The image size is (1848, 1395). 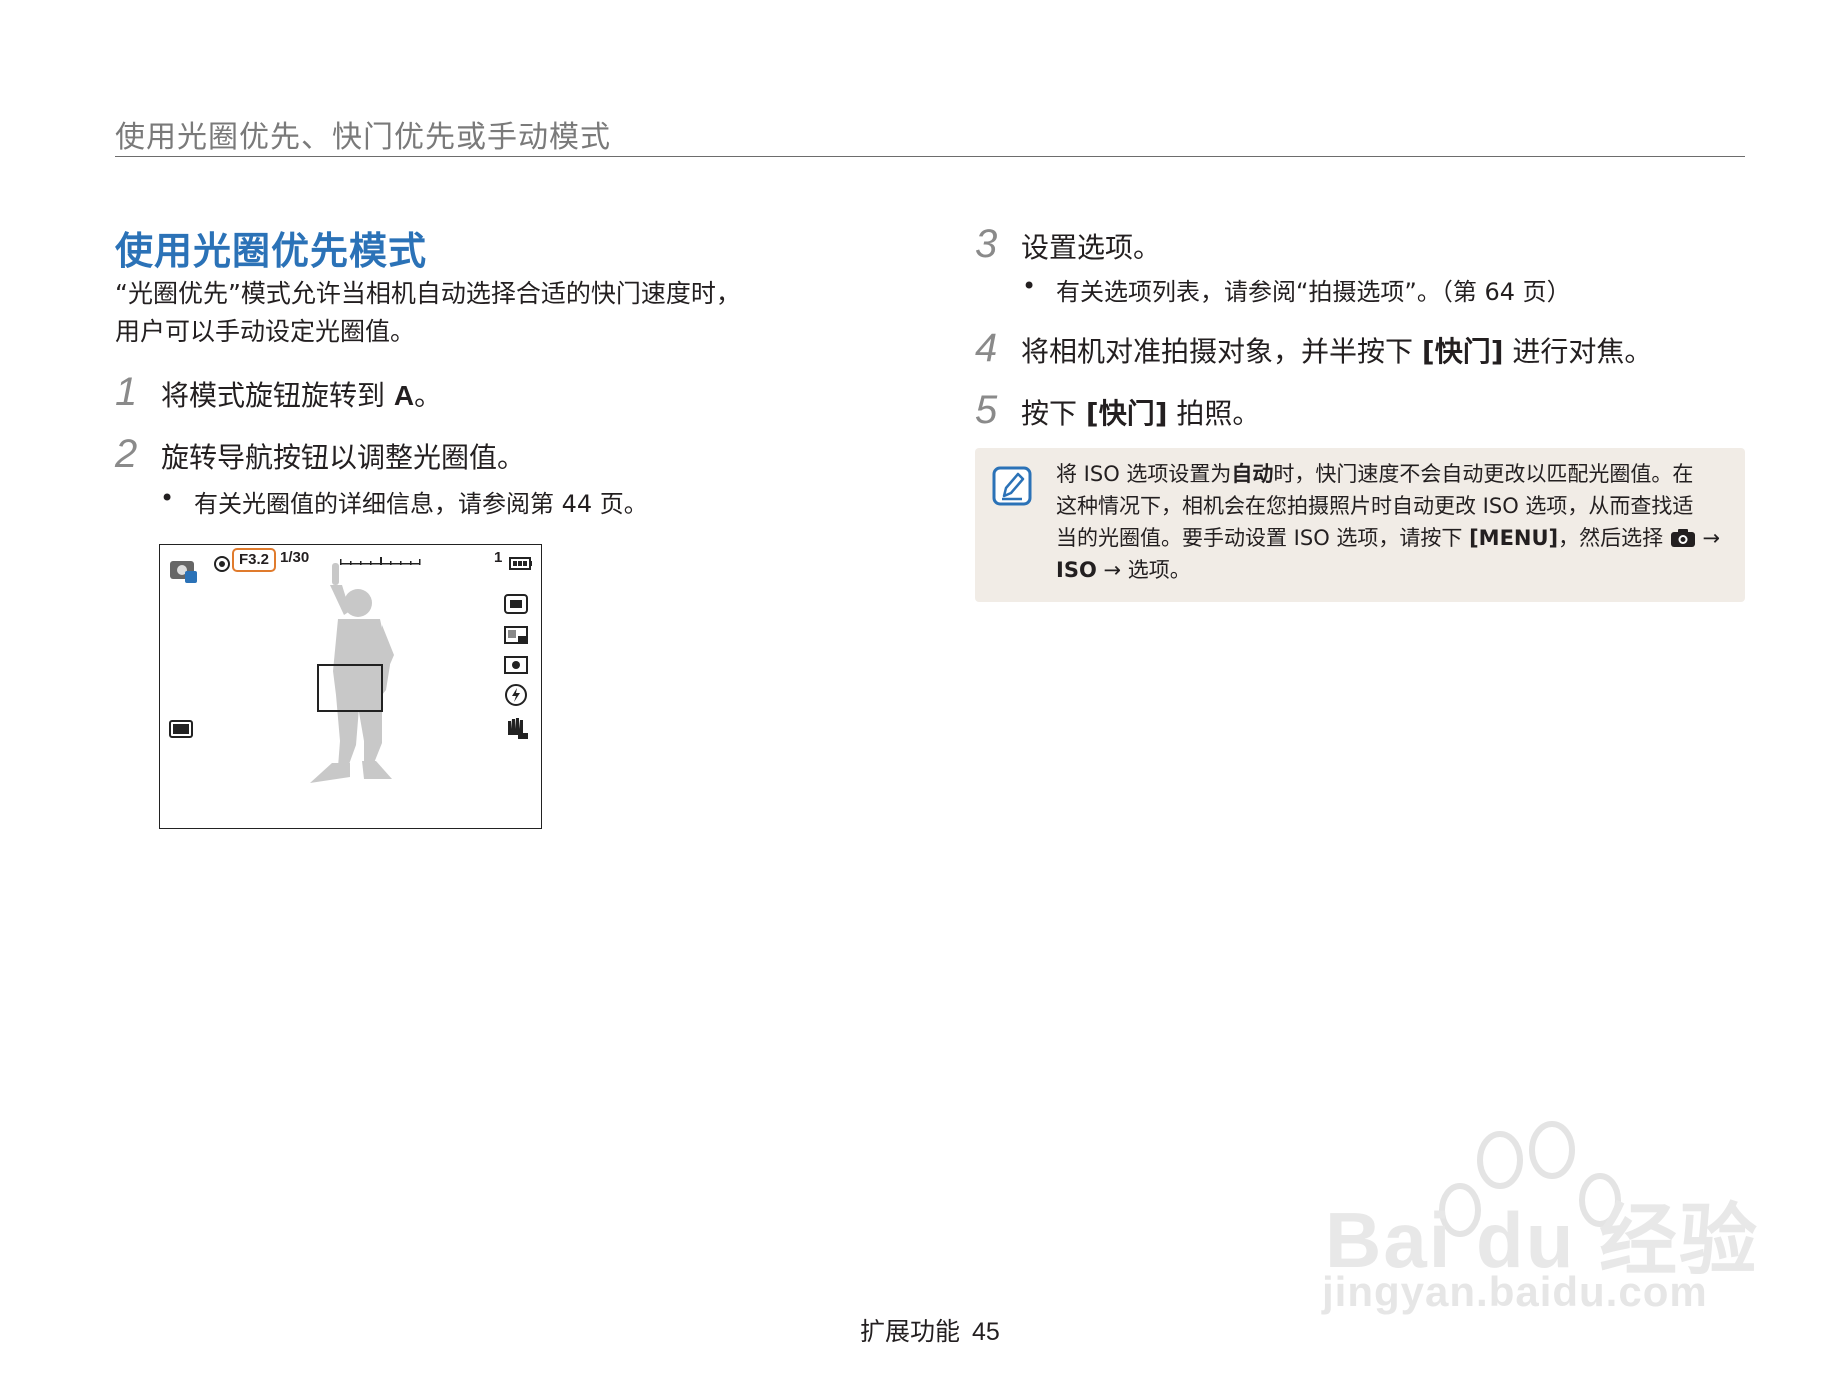 What do you see at coordinates (516, 695) in the screenshot?
I see `flash-icon` at bounding box center [516, 695].